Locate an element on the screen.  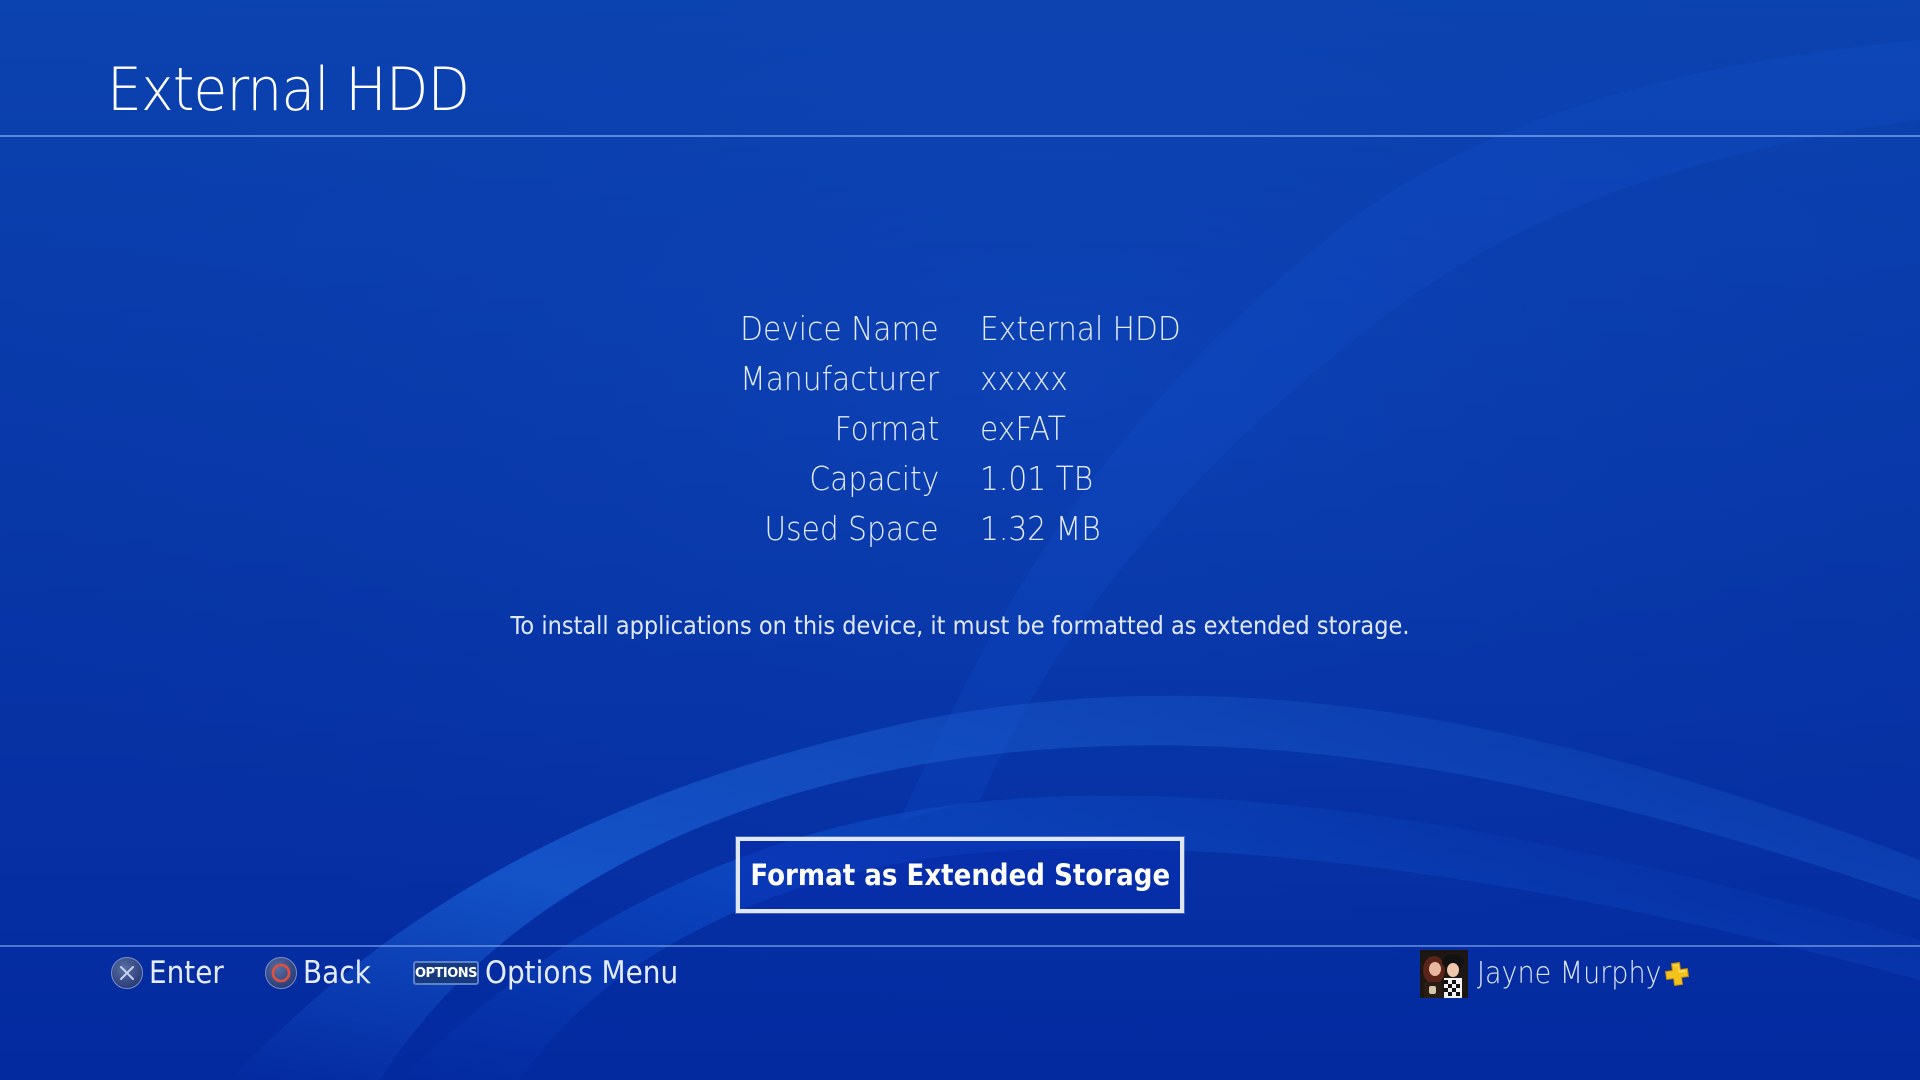
options-hint-label: Options Menu is located at coordinates (582, 973).